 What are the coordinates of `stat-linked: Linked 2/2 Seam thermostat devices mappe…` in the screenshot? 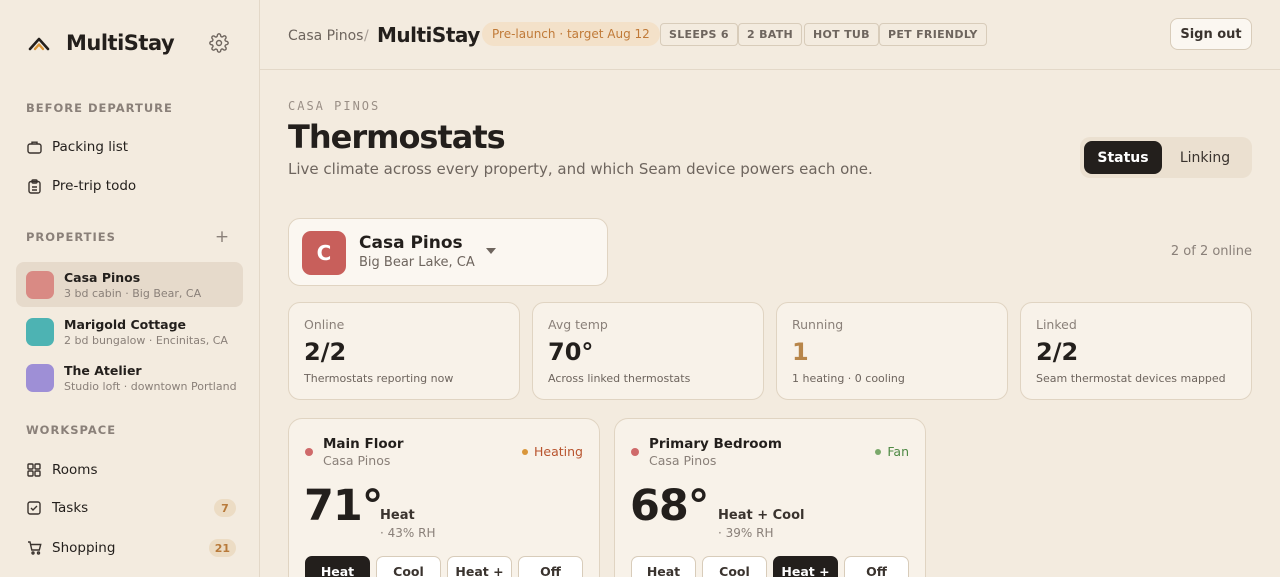 It's located at (1136, 351).